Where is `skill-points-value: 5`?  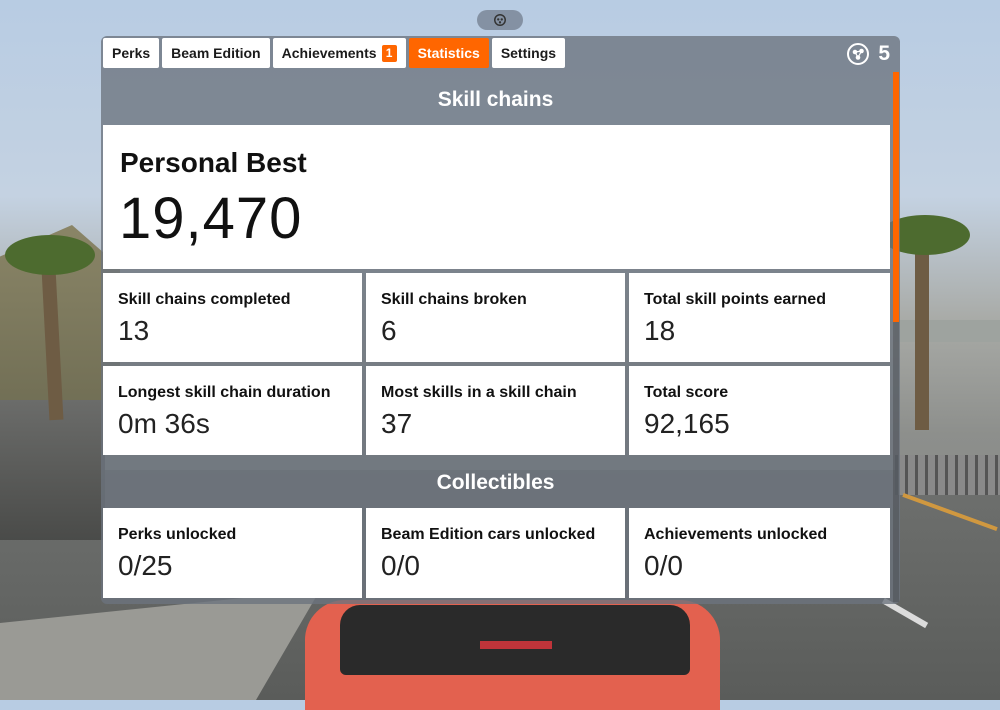
skill-points-value: 5 is located at coordinates (884, 53).